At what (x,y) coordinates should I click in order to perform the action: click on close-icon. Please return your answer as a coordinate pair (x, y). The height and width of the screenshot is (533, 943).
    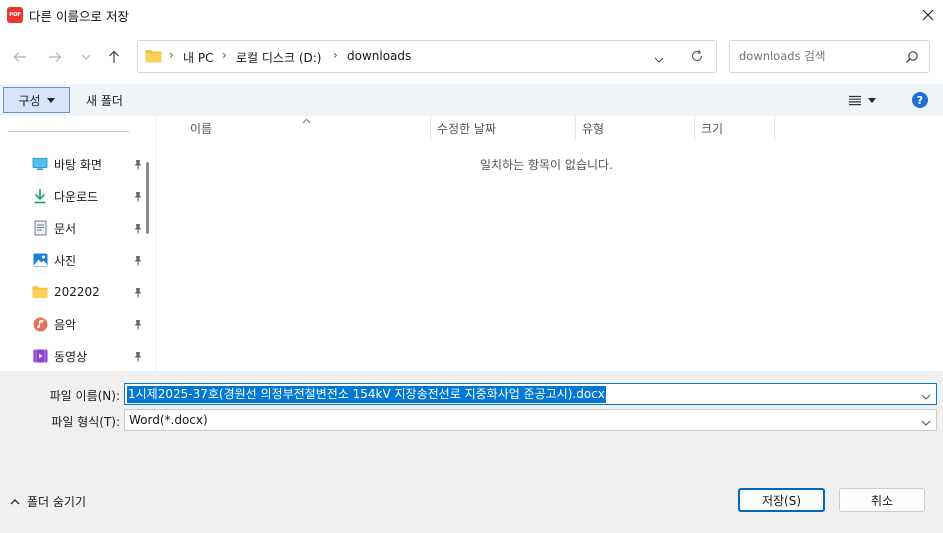
    Looking at the image, I should click on (927, 15).